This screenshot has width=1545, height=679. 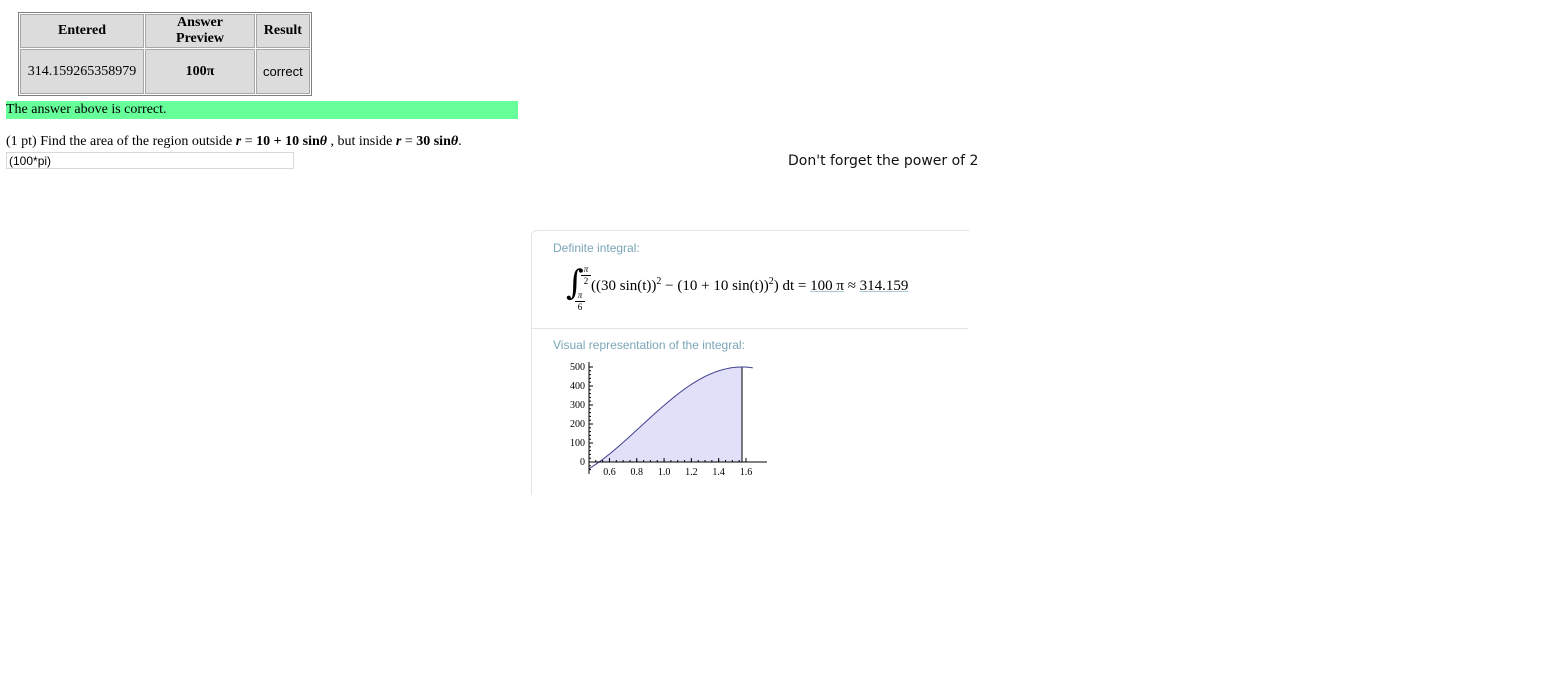 I want to click on lower-limit: π6, so click(x=580, y=301).